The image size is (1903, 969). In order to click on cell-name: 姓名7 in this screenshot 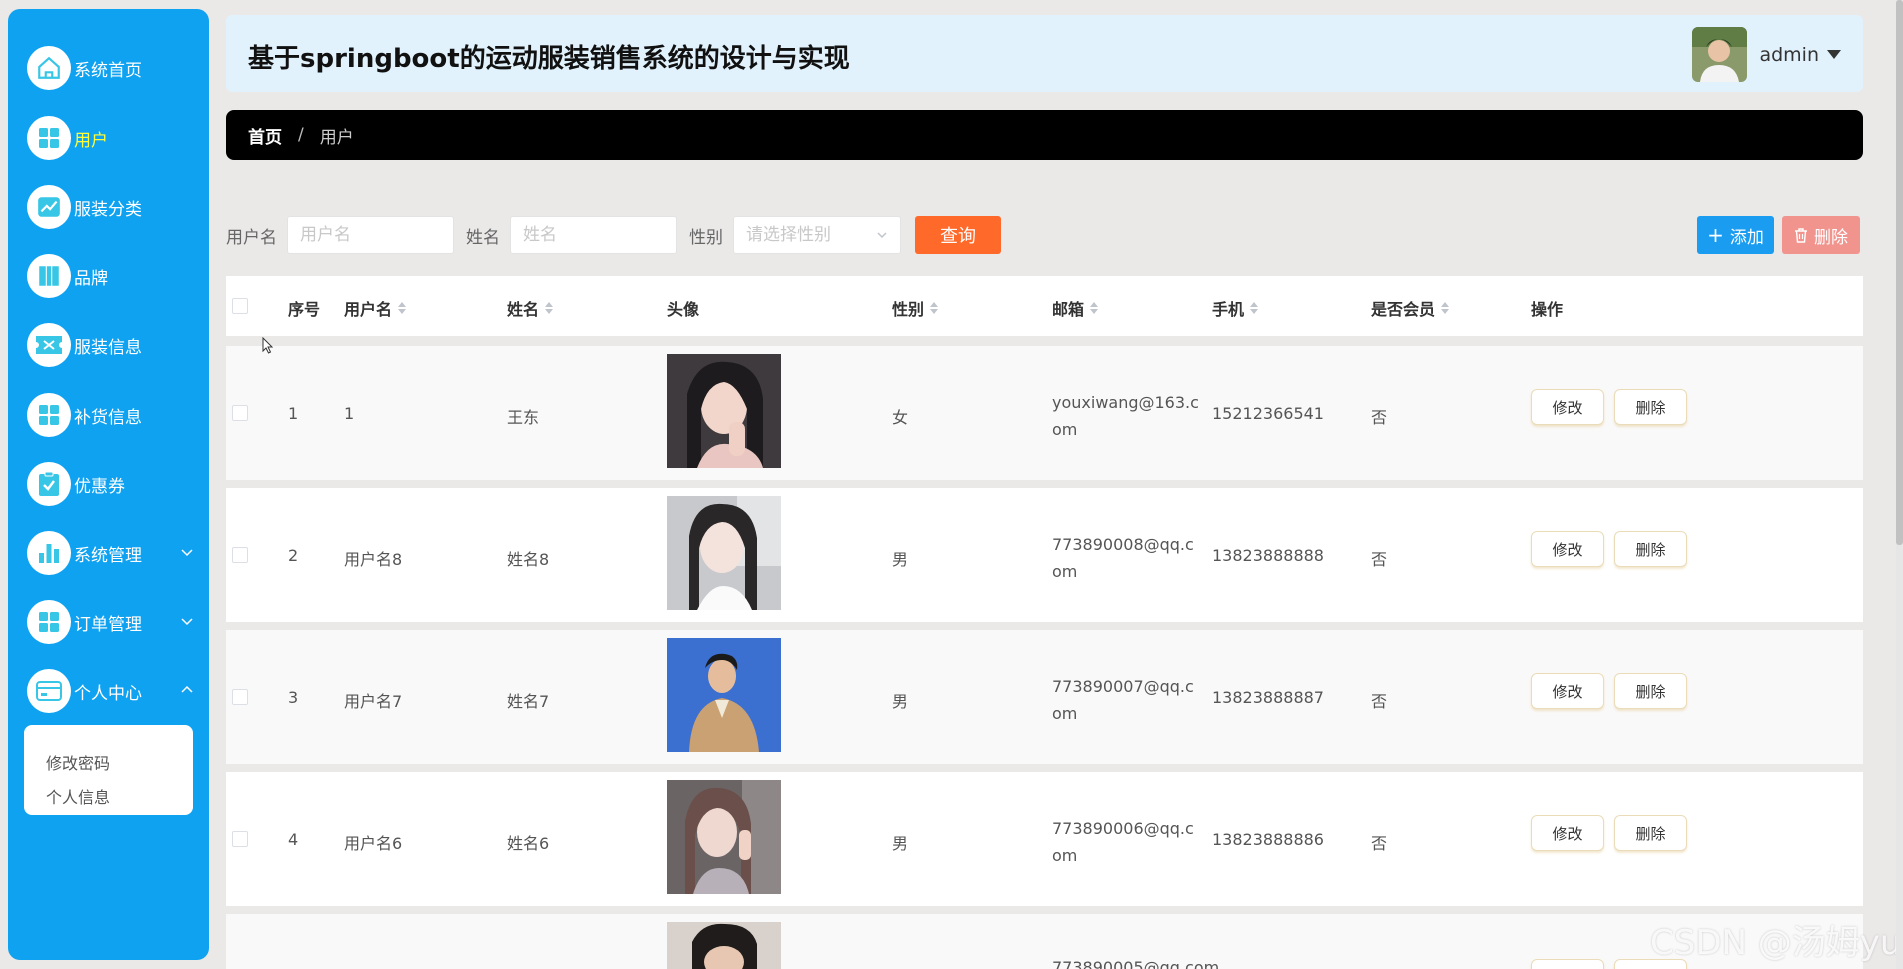, I will do `click(528, 701)`.